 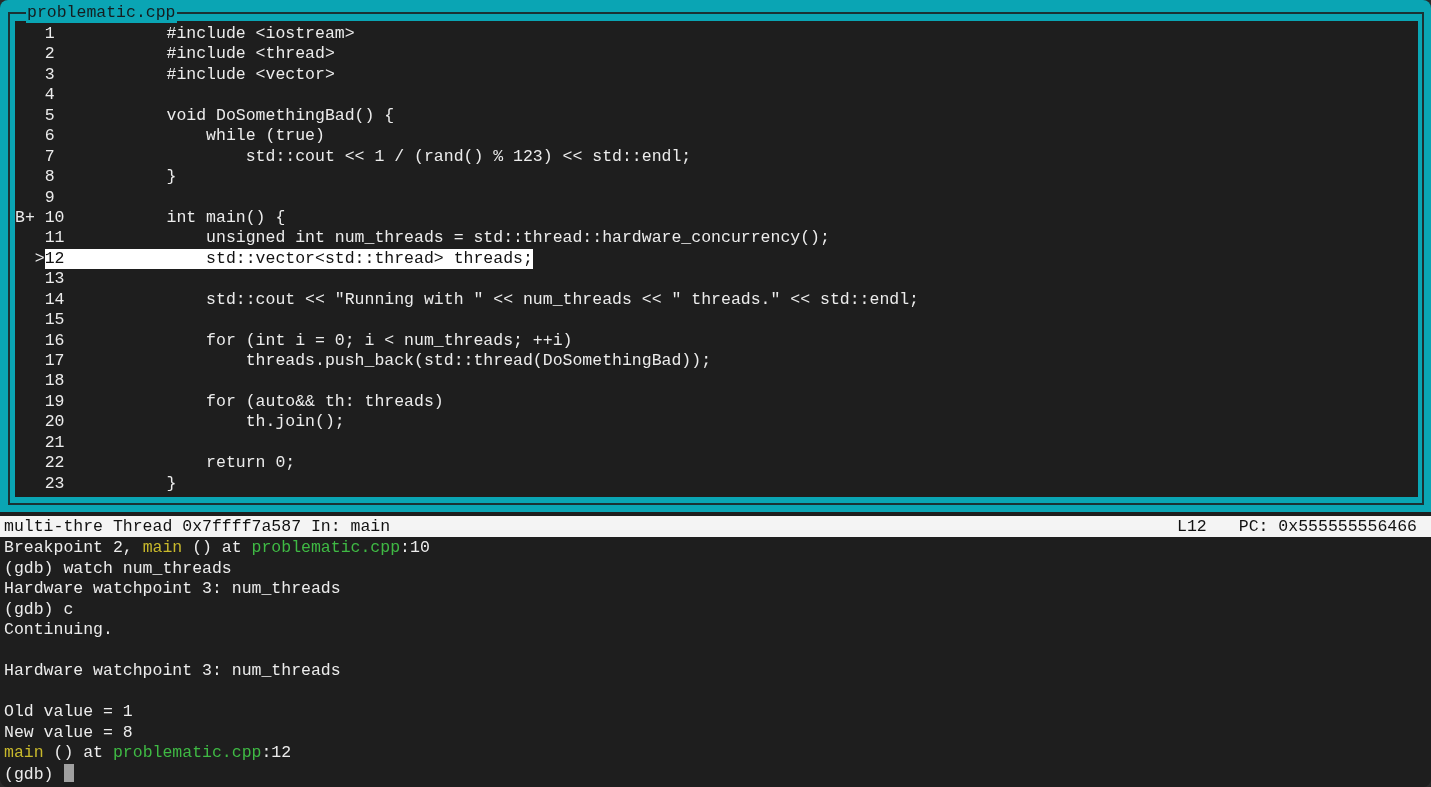 What do you see at coordinates (389, 340) in the screenshot?
I see `code-line: for (int i = 0; i < num_threads; ++i)` at bounding box center [389, 340].